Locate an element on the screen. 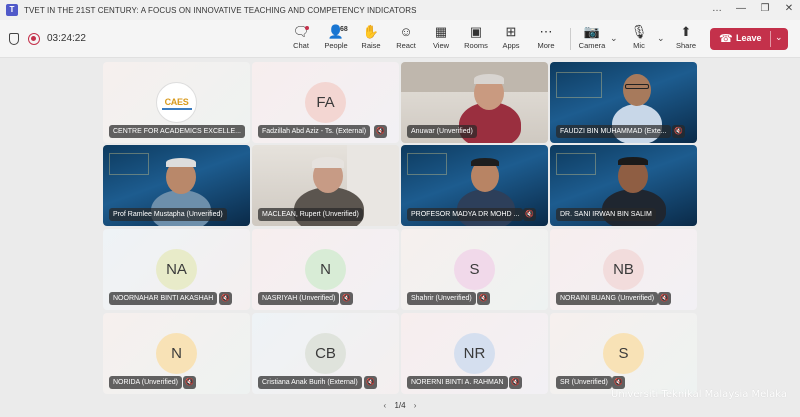  toolbar-divider is located at coordinates (570, 39).